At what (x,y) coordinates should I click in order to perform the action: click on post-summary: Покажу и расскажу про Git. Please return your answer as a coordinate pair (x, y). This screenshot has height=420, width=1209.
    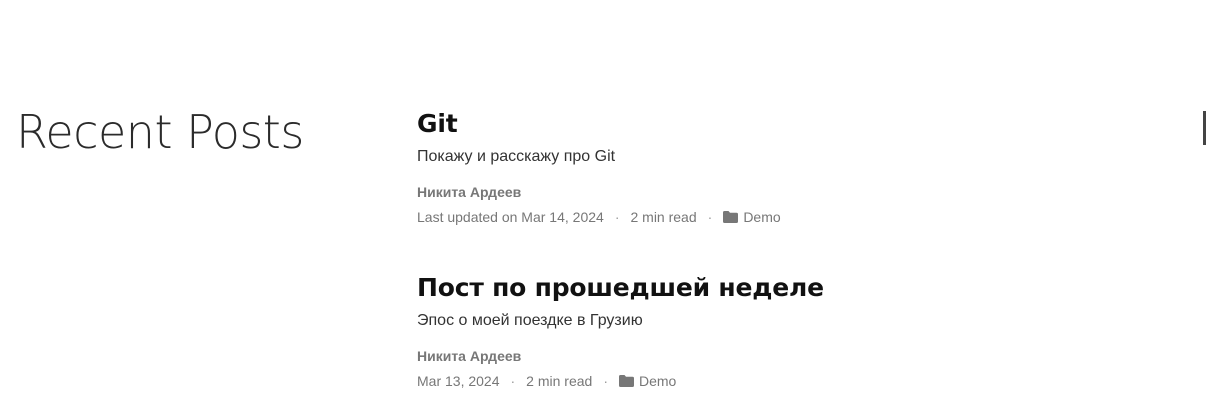
    Looking at the image, I should click on (516, 156).